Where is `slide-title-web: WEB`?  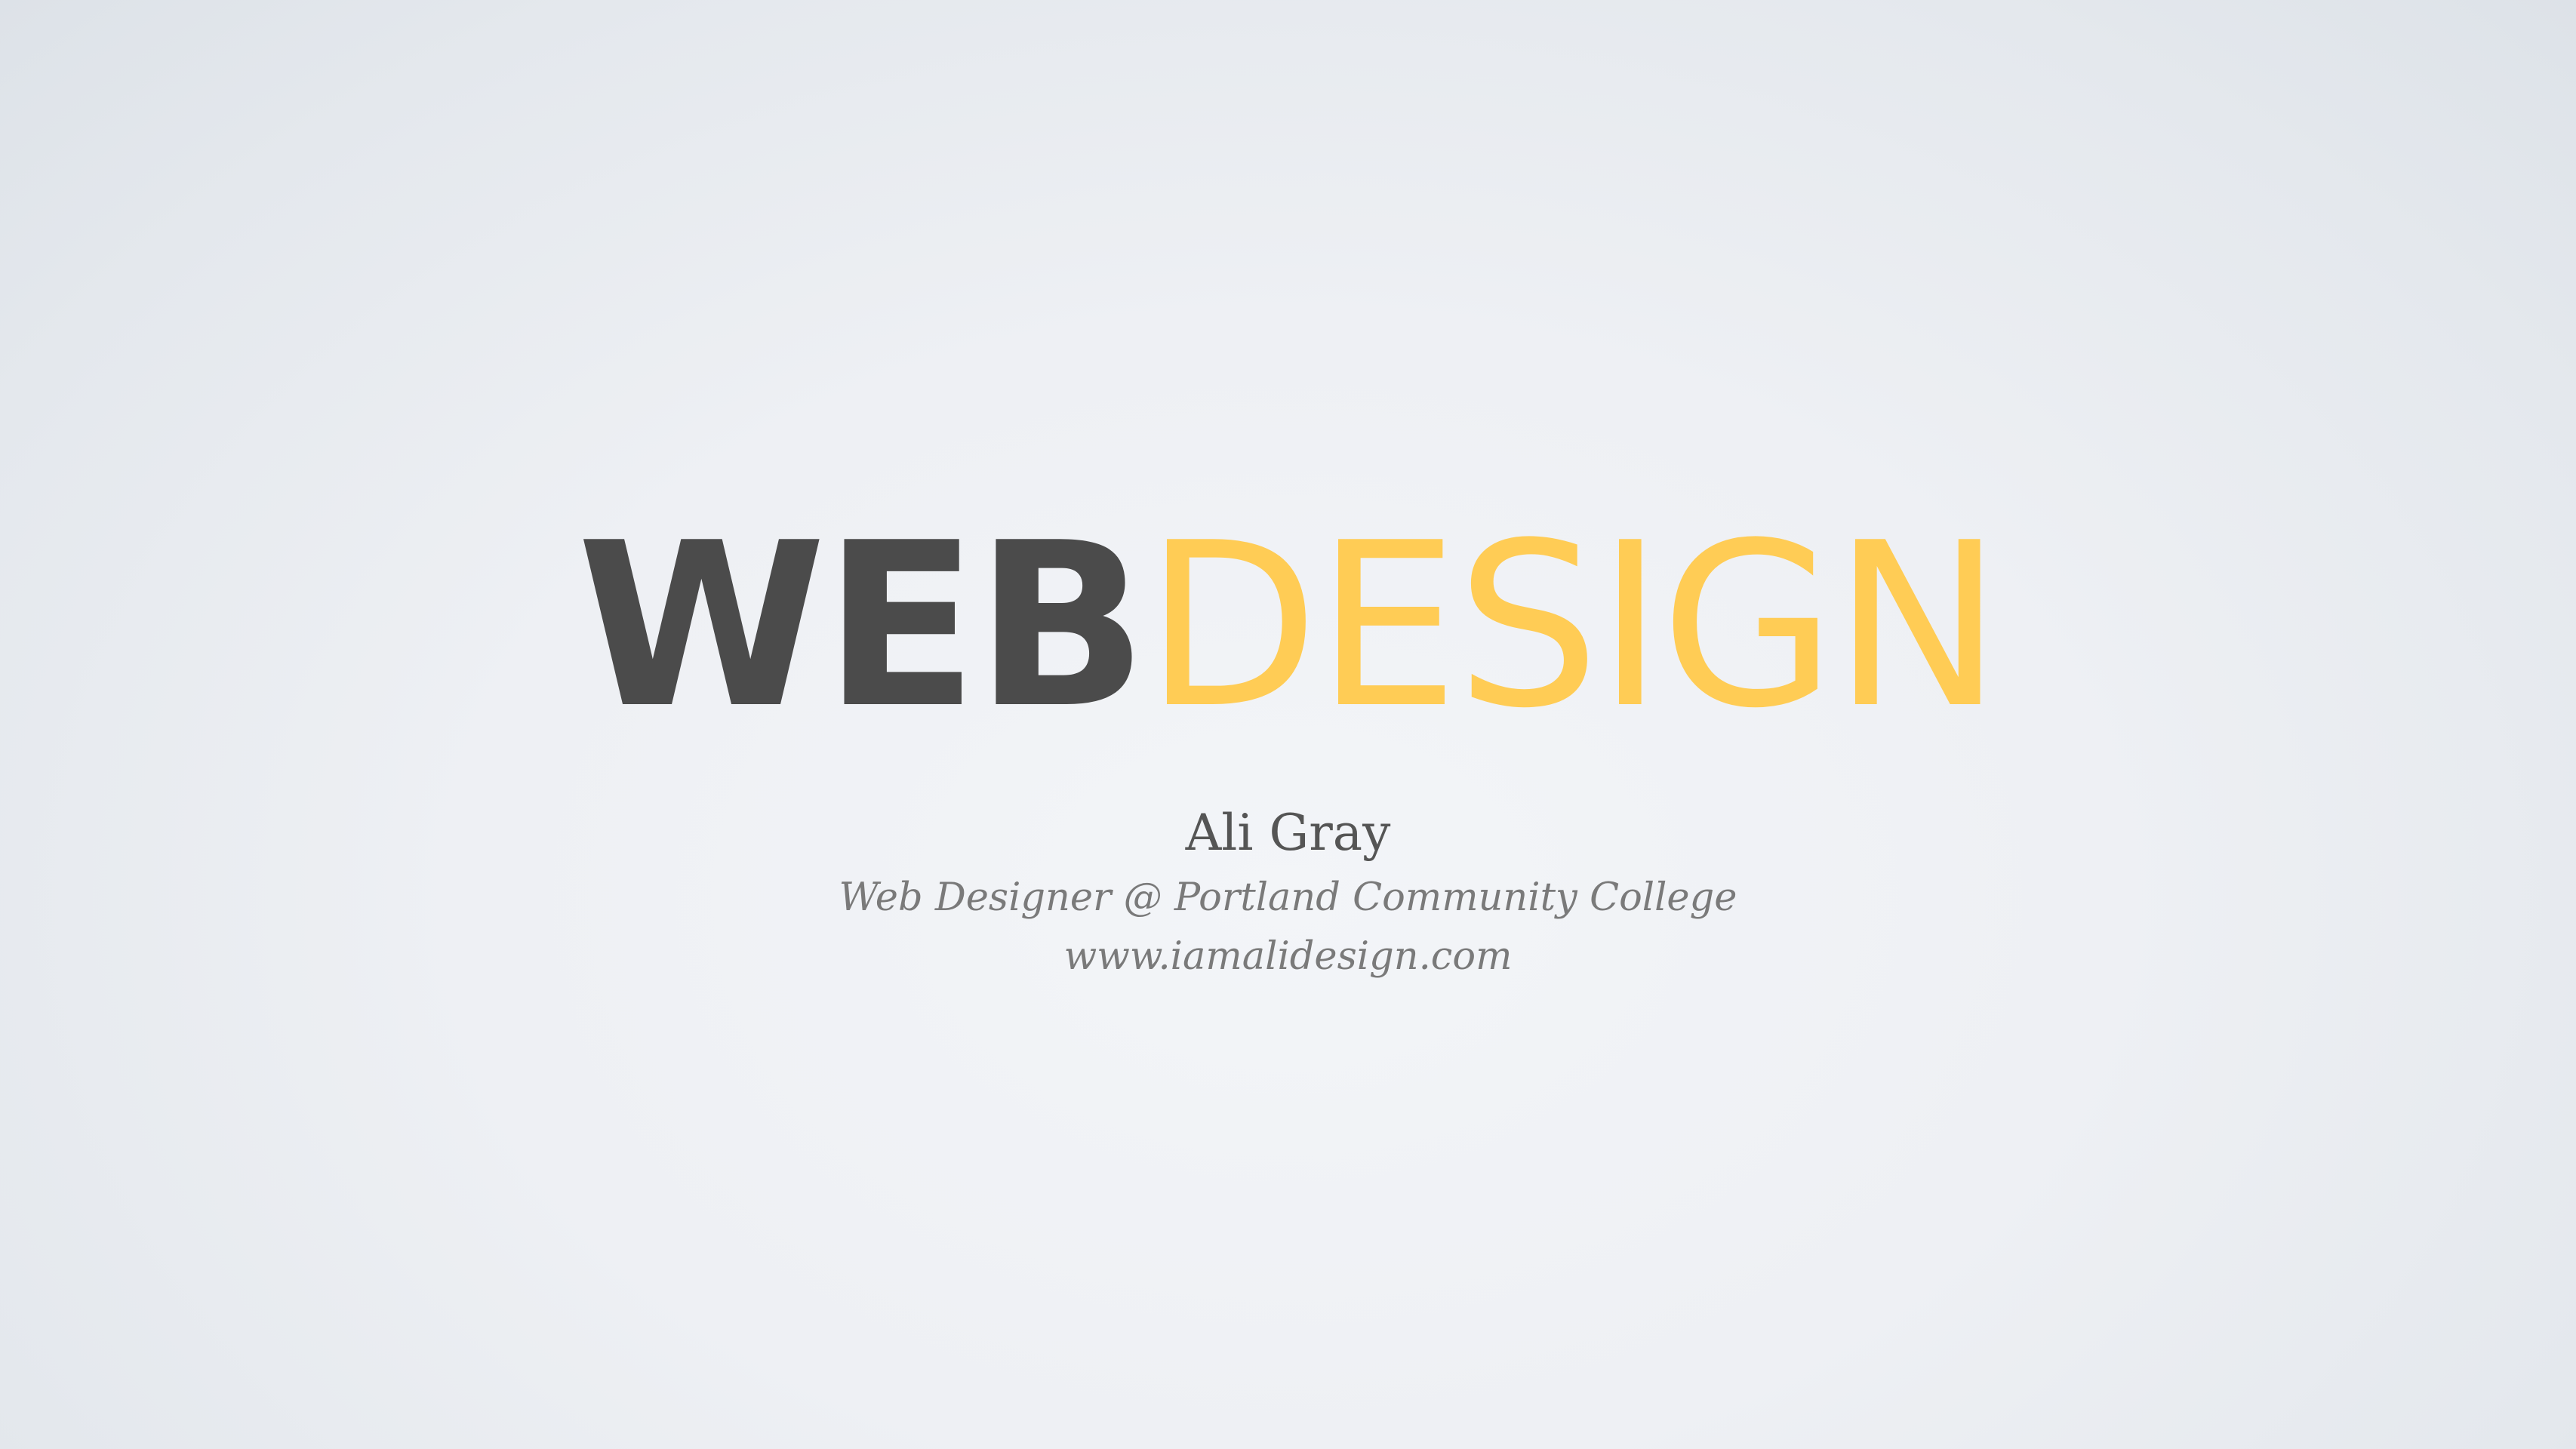
slide-title-web: WEB is located at coordinates (862, 626).